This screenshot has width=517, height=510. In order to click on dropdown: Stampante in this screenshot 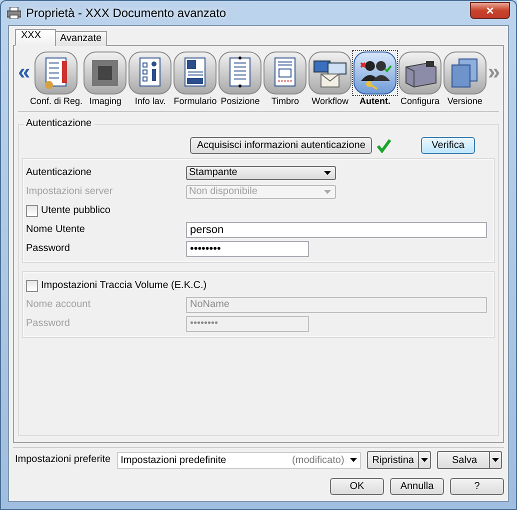, I will do `click(261, 173)`.